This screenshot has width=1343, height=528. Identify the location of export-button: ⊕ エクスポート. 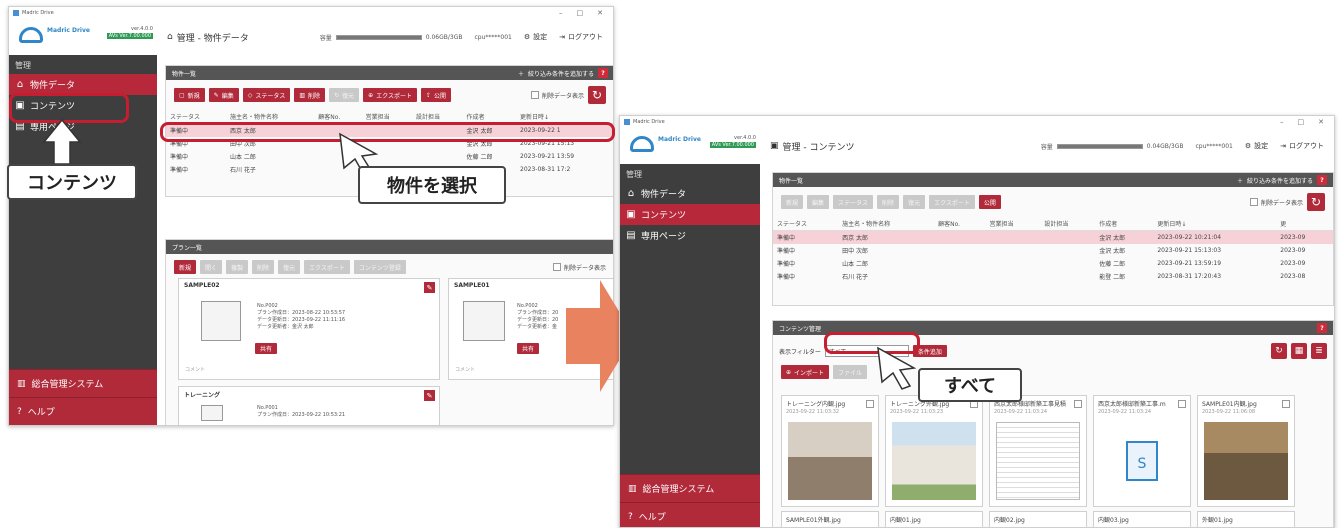
(390, 95).